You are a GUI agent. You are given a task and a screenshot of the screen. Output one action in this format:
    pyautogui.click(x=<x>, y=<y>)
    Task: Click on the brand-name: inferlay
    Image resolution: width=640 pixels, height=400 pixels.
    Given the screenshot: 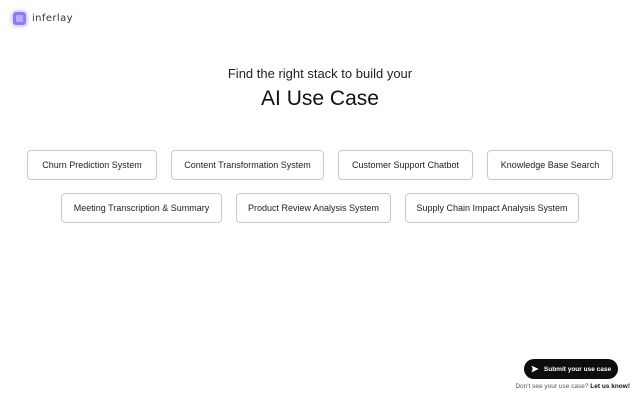 What is the action you would take?
    pyautogui.click(x=52, y=18)
    